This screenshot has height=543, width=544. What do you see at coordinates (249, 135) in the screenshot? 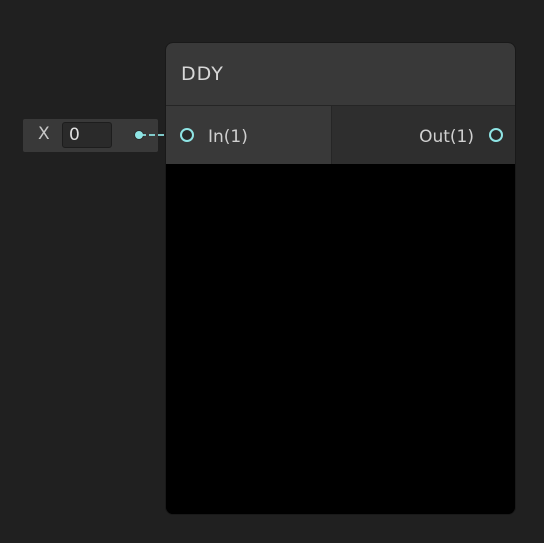
I see `input-port-row: In(1)` at bounding box center [249, 135].